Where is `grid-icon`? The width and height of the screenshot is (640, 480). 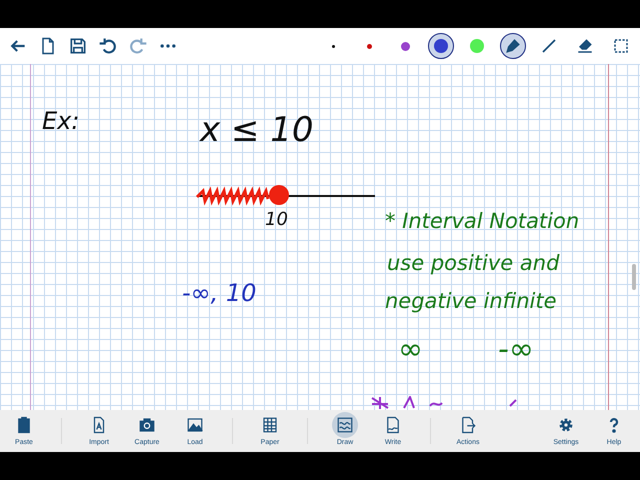
grid-icon is located at coordinates (270, 425).